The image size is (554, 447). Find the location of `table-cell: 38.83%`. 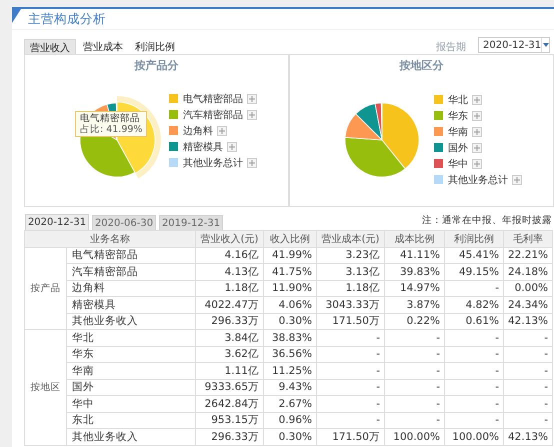

table-cell: 38.83% is located at coordinates (290, 338).